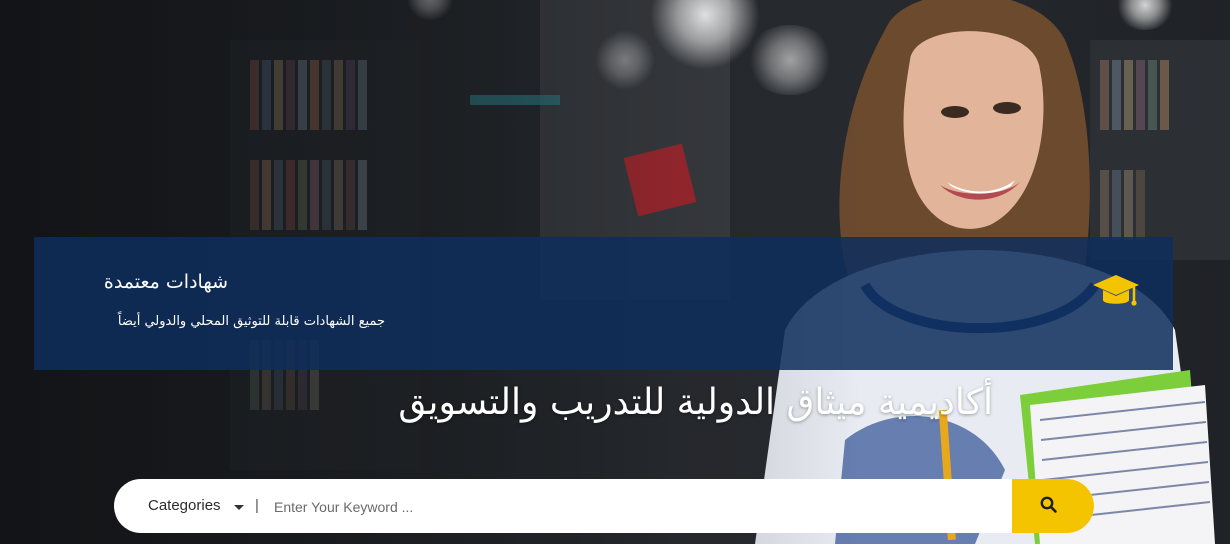 Image resolution: width=1230 pixels, height=544 pixels. What do you see at coordinates (1116, 290) in the screenshot?
I see `graduation-cap-icon` at bounding box center [1116, 290].